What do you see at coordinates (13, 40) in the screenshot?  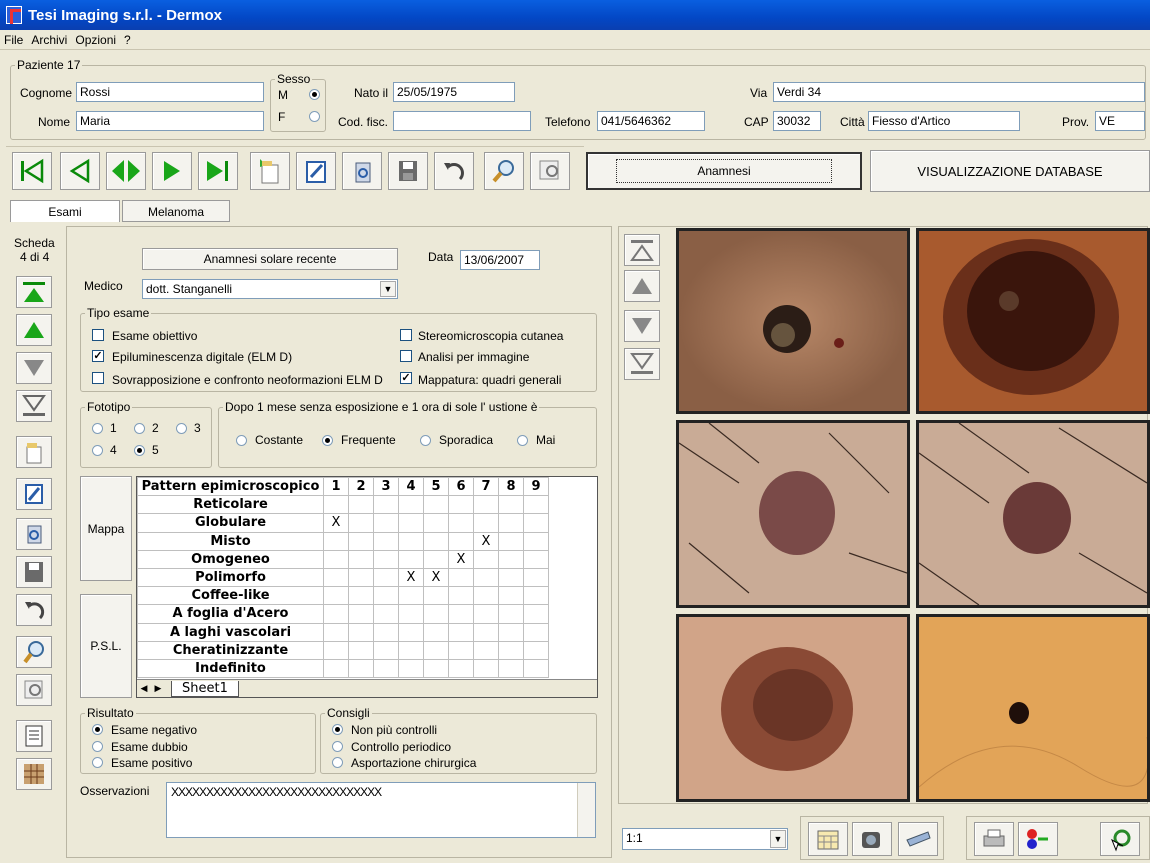 I see `menu-file: File` at bounding box center [13, 40].